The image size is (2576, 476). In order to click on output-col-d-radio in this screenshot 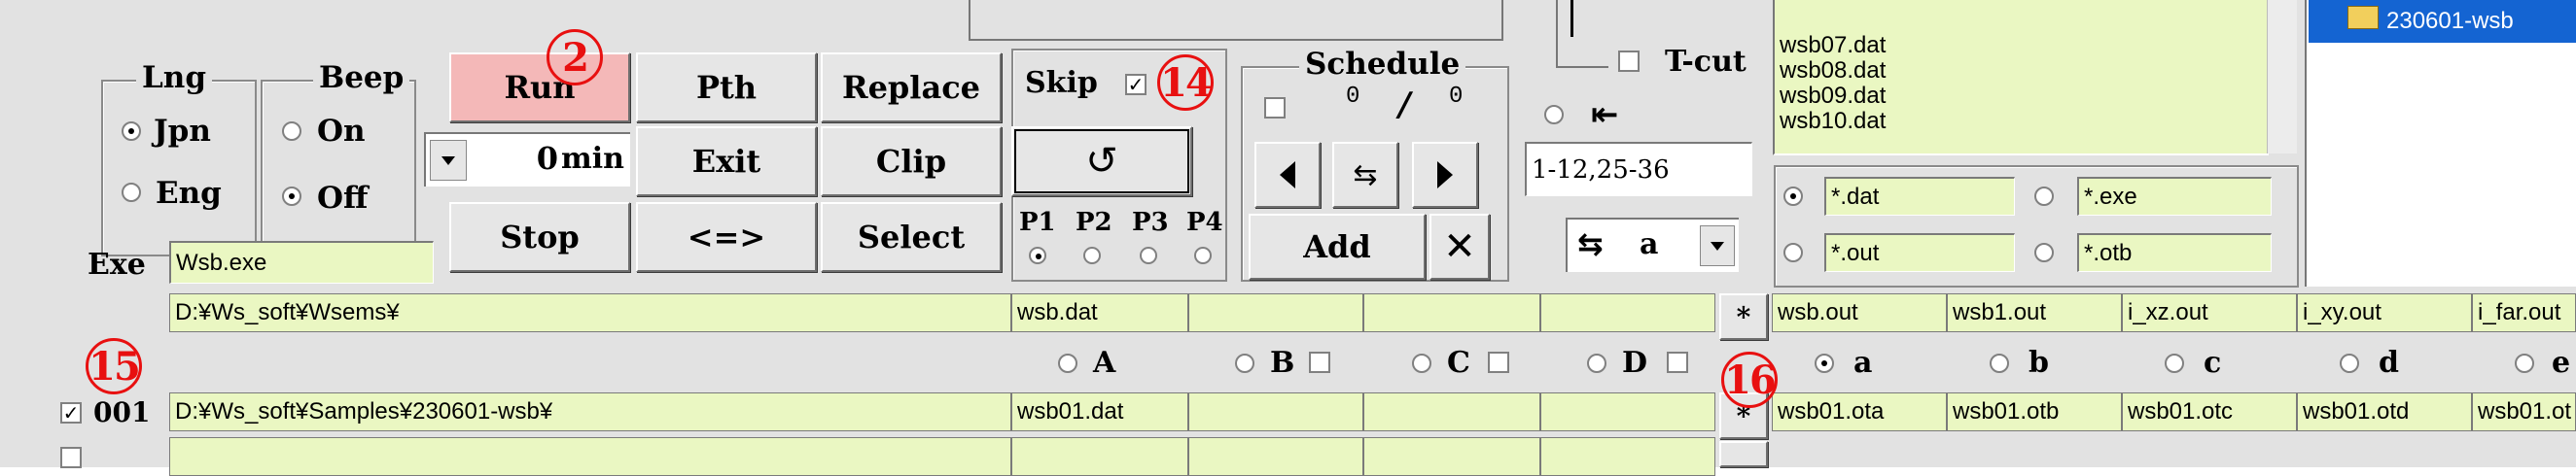, I will do `click(2349, 363)`.